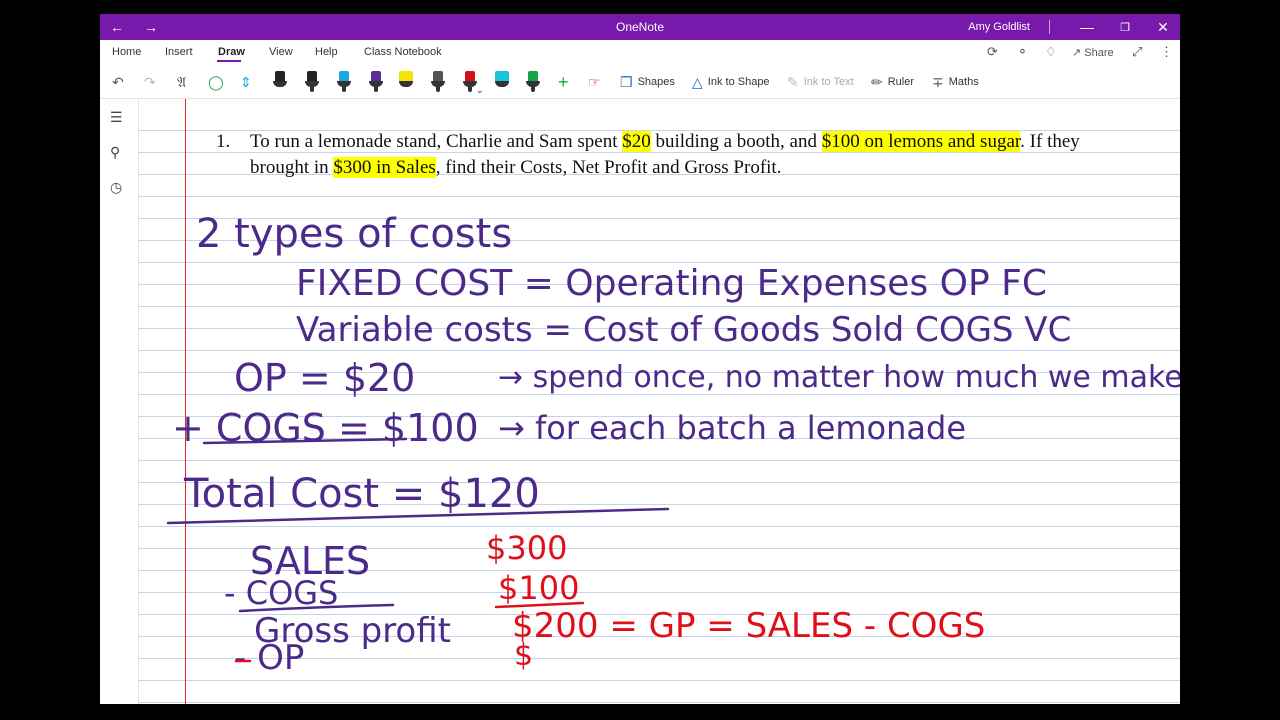 This screenshot has height=720, width=1280. Describe the element at coordinates (281, 52) in the screenshot. I see `tab-view: View` at that location.